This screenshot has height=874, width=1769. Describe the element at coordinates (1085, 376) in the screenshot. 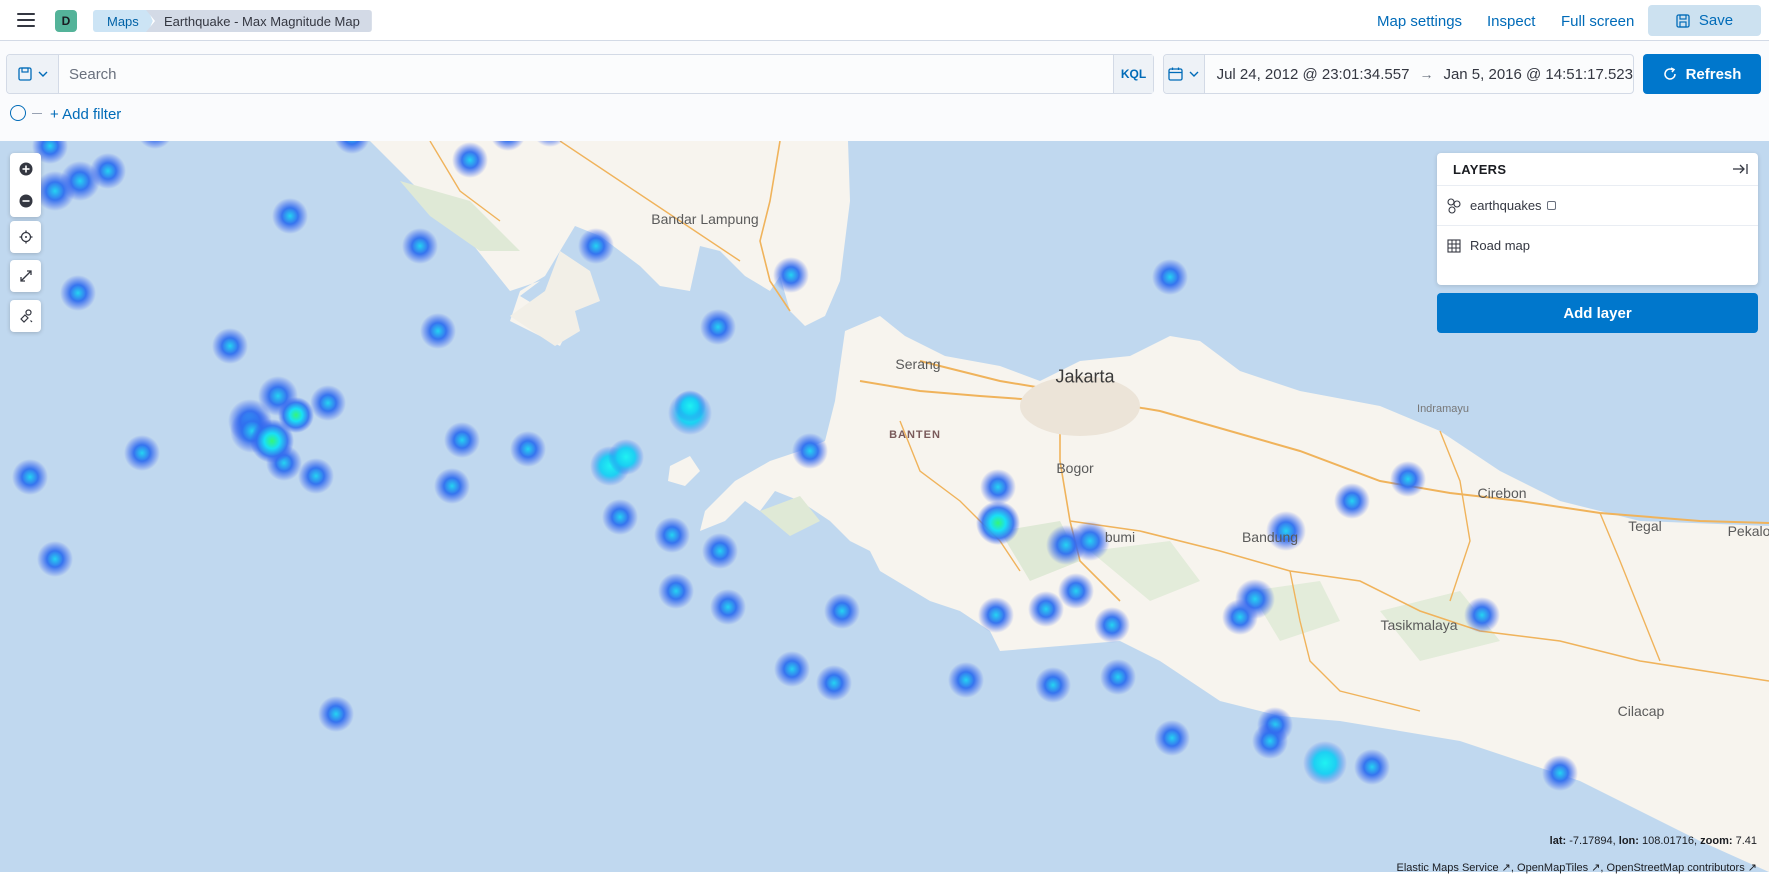

I see `place-label-jakarta: Jakarta` at that location.